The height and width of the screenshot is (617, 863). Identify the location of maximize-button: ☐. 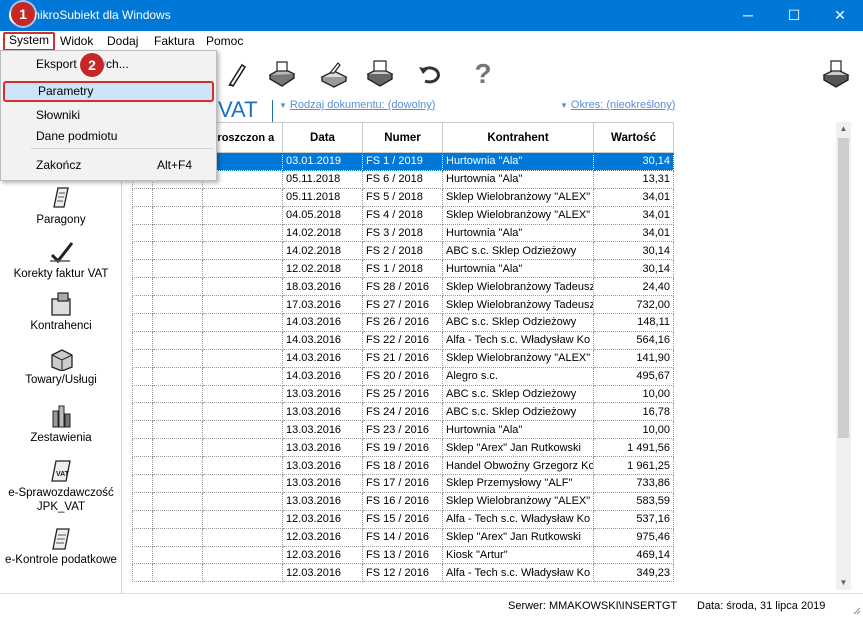
(794, 15).